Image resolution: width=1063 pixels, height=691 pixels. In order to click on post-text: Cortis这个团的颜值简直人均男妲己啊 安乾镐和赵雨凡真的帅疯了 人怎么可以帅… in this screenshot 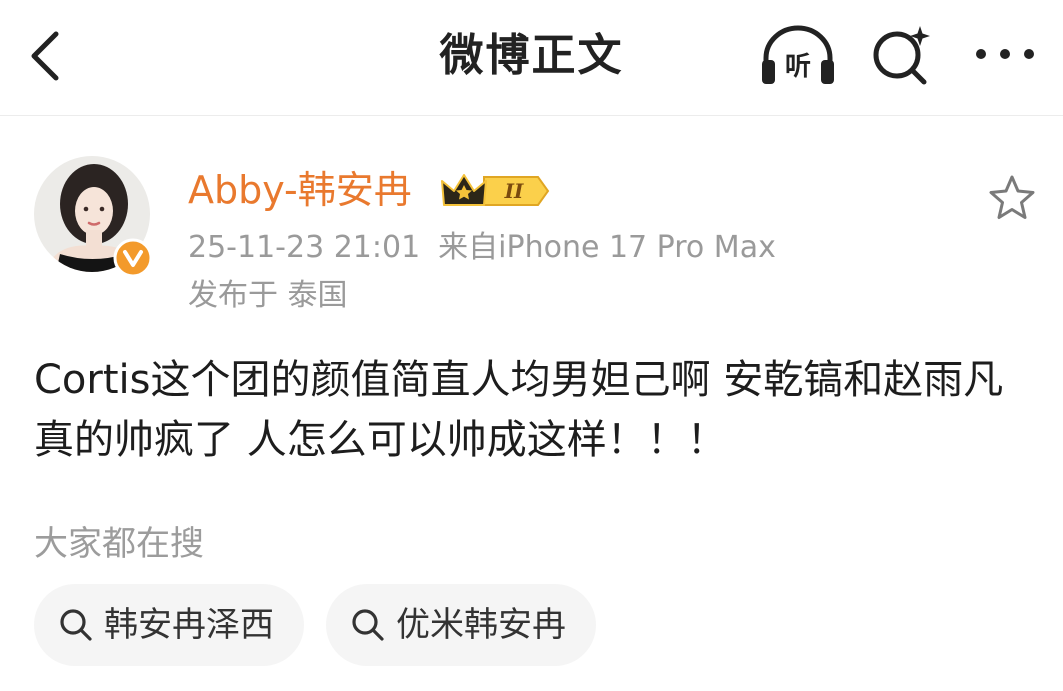, I will do `click(519, 410)`.